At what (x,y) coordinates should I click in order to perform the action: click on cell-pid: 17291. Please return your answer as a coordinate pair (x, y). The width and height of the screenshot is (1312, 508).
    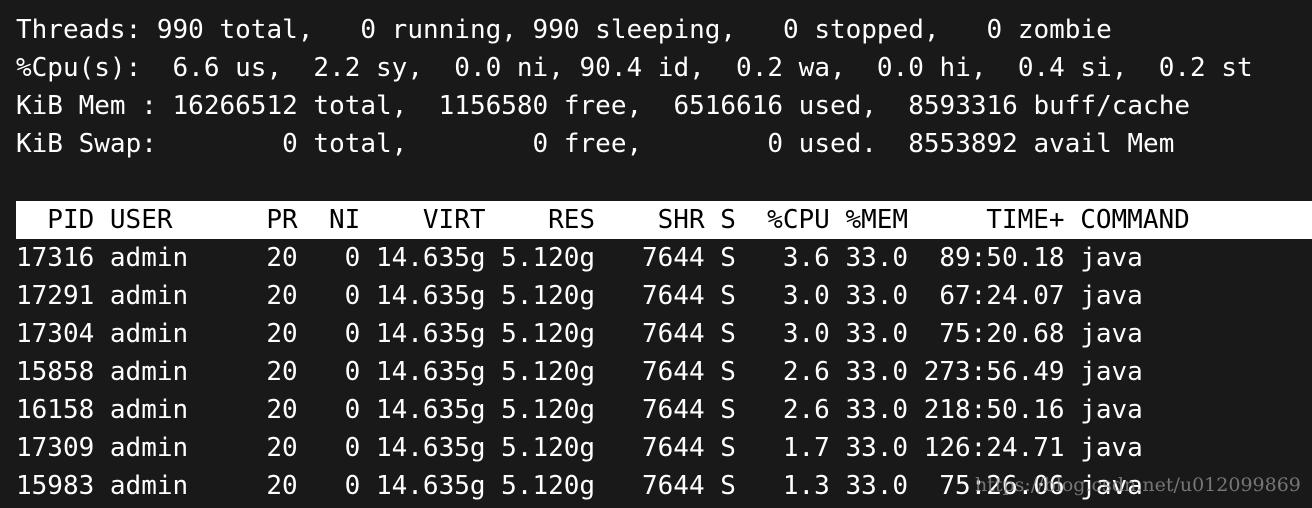
    Looking at the image, I should click on (55, 296).